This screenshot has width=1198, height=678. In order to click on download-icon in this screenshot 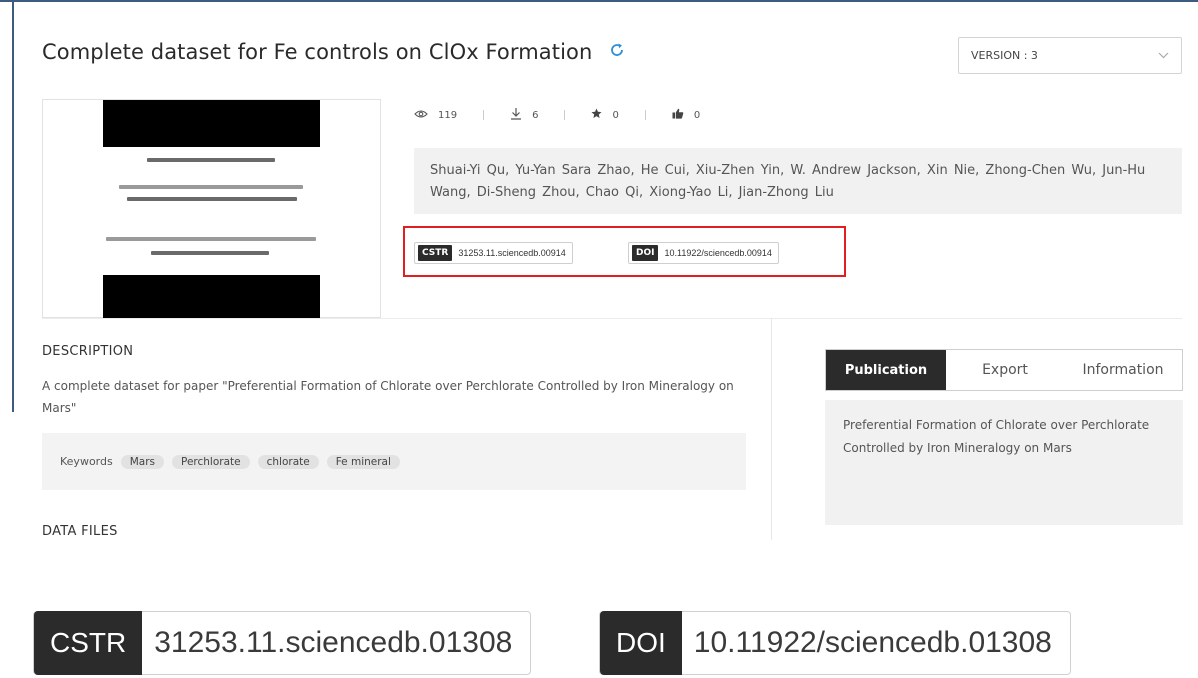, I will do `click(516, 115)`.